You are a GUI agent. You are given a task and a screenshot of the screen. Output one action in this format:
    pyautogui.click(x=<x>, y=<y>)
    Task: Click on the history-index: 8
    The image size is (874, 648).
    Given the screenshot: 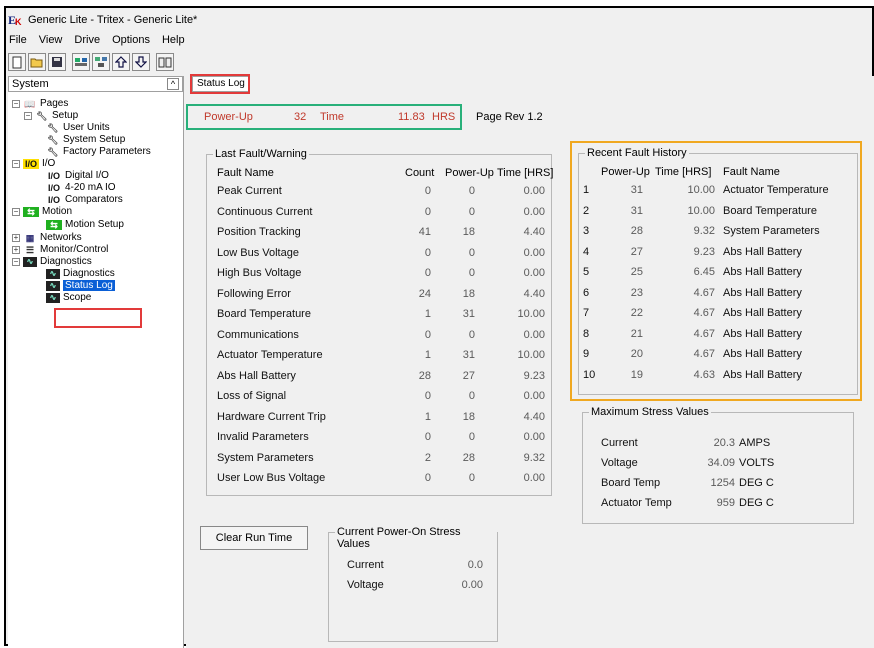 What is the action you would take?
    pyautogui.click(x=586, y=333)
    